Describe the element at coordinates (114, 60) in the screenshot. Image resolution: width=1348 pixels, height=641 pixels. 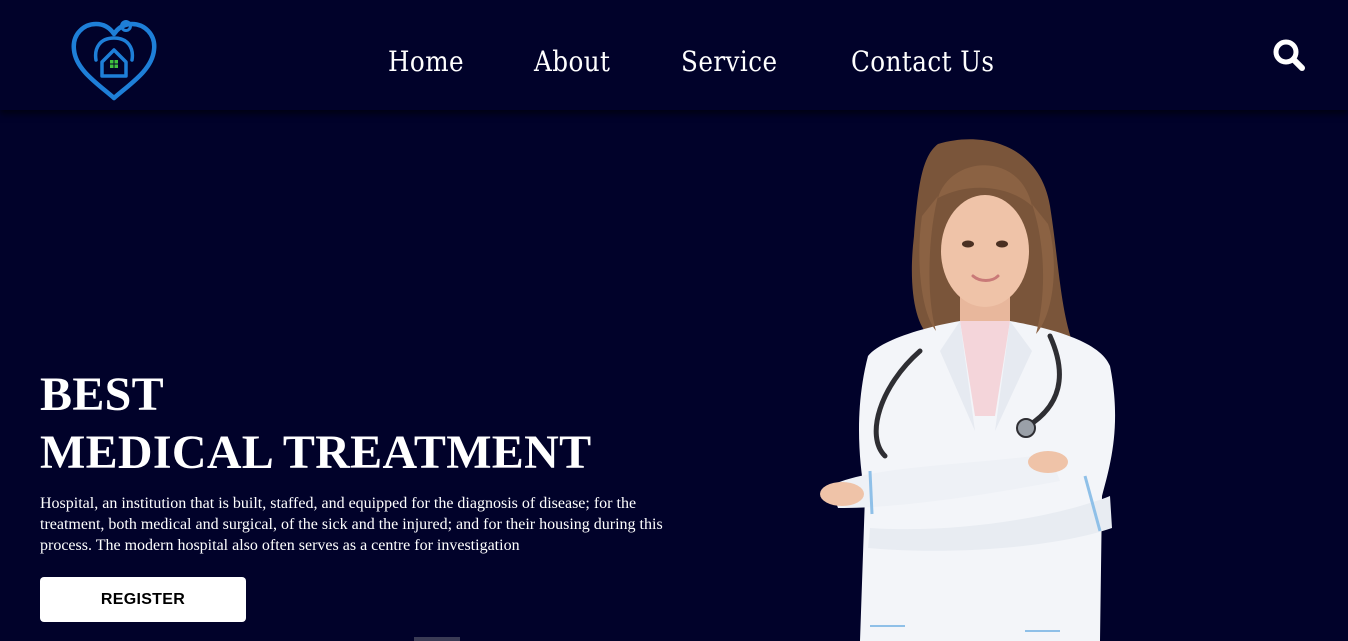
I see `logo-icon` at that location.